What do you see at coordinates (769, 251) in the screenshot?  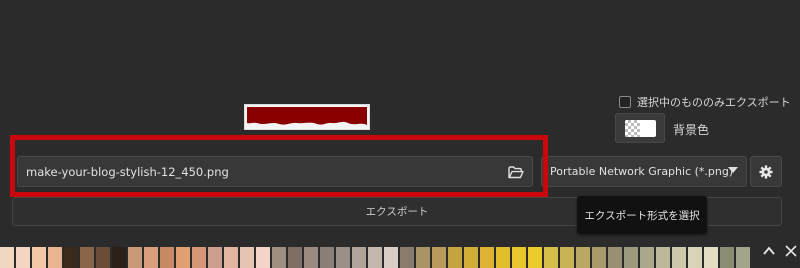 I see `chevron-up-icon` at bounding box center [769, 251].